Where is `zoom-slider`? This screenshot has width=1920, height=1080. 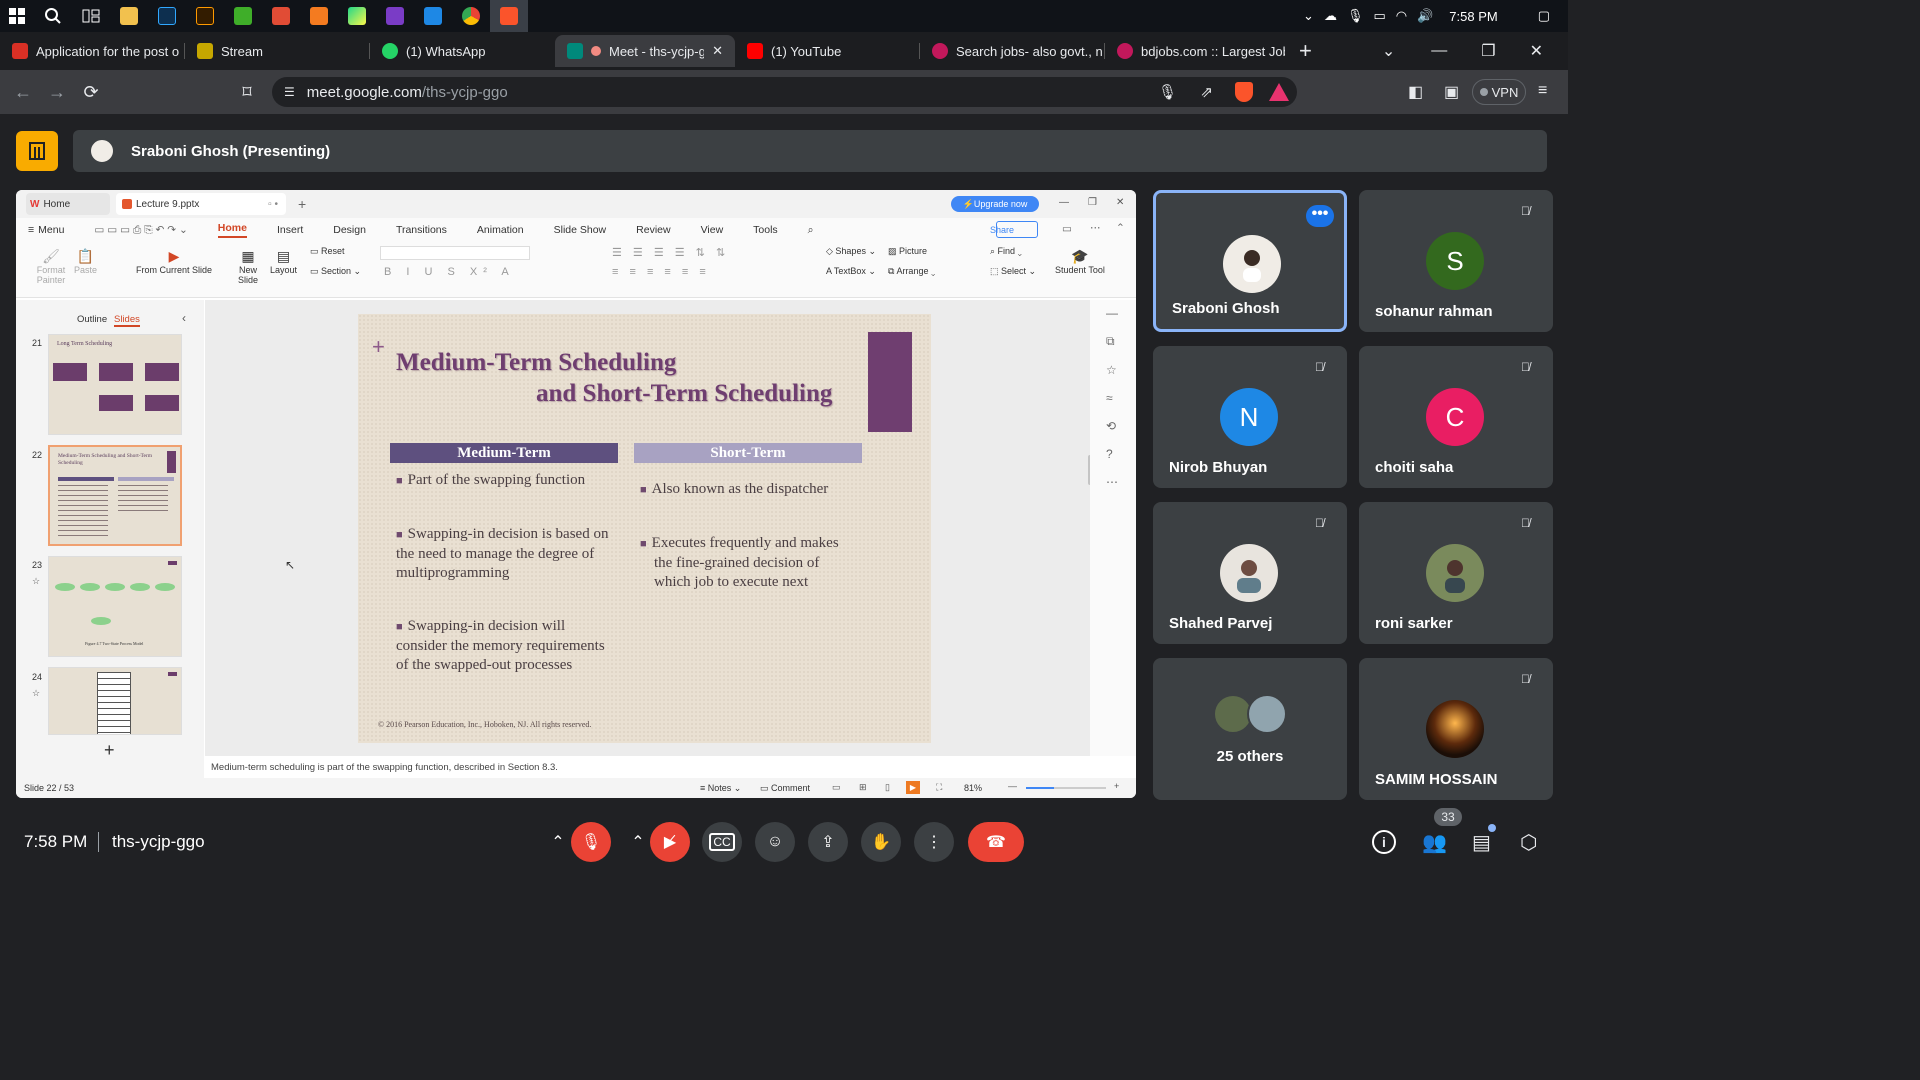
zoom-slider is located at coordinates (1066, 788).